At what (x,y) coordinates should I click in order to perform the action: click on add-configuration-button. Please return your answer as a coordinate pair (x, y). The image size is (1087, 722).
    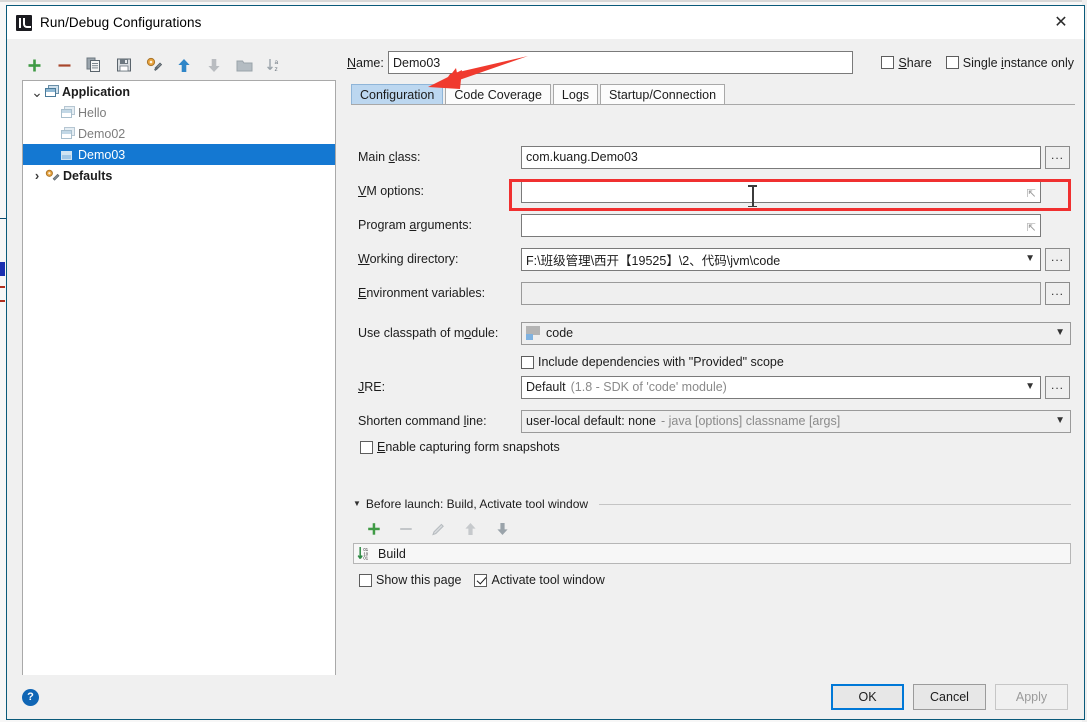
    Looking at the image, I should click on (34, 65).